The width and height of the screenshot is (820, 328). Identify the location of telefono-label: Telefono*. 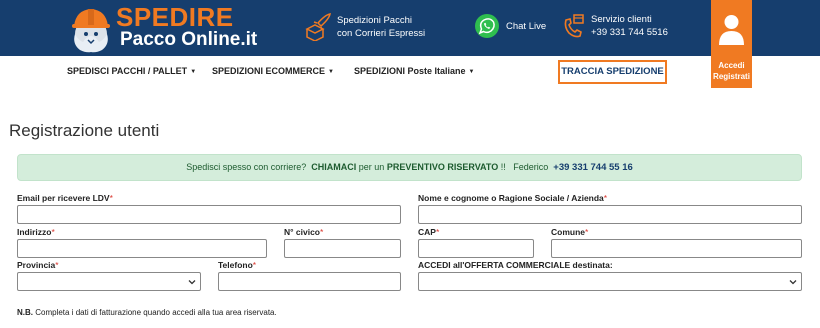
(237, 265).